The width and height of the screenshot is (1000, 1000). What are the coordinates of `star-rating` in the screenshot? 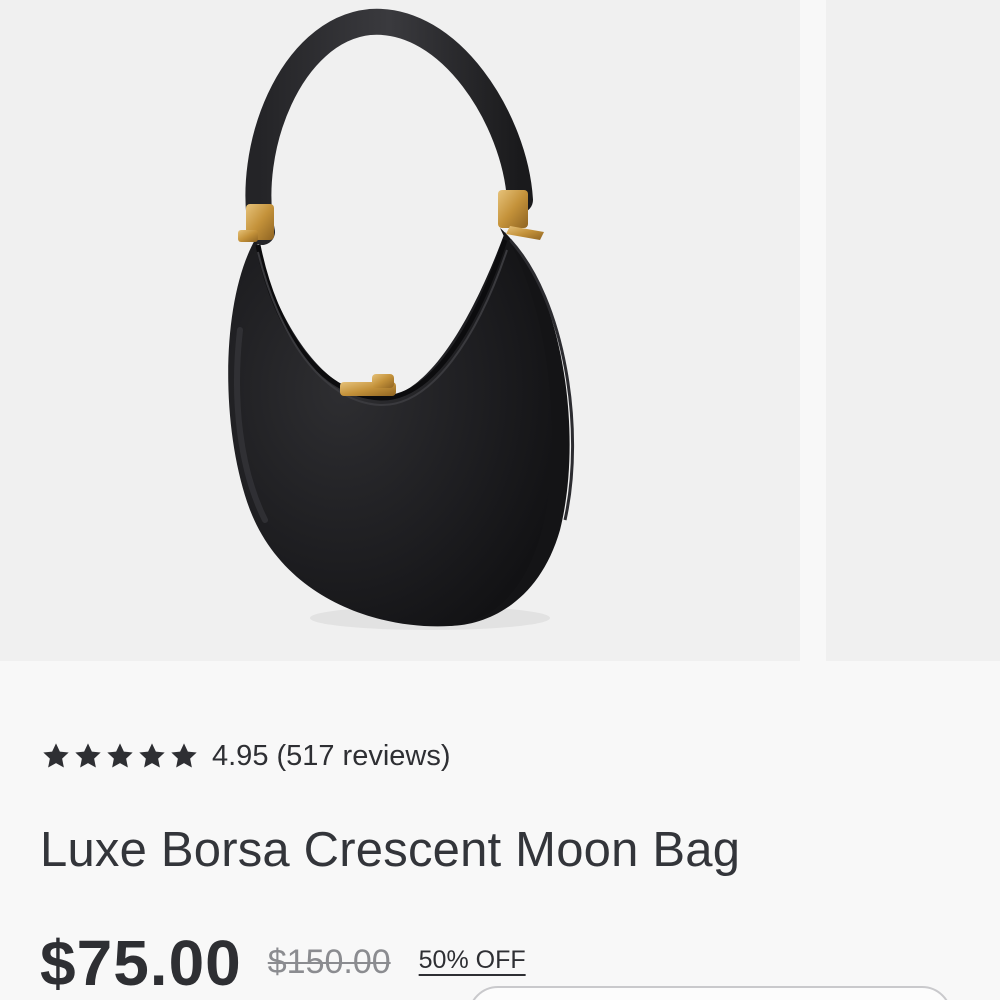 It's located at (120, 756).